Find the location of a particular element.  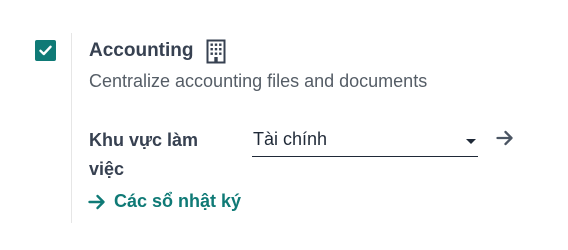

setting-title-row: Accounting is located at coordinates (157, 51).